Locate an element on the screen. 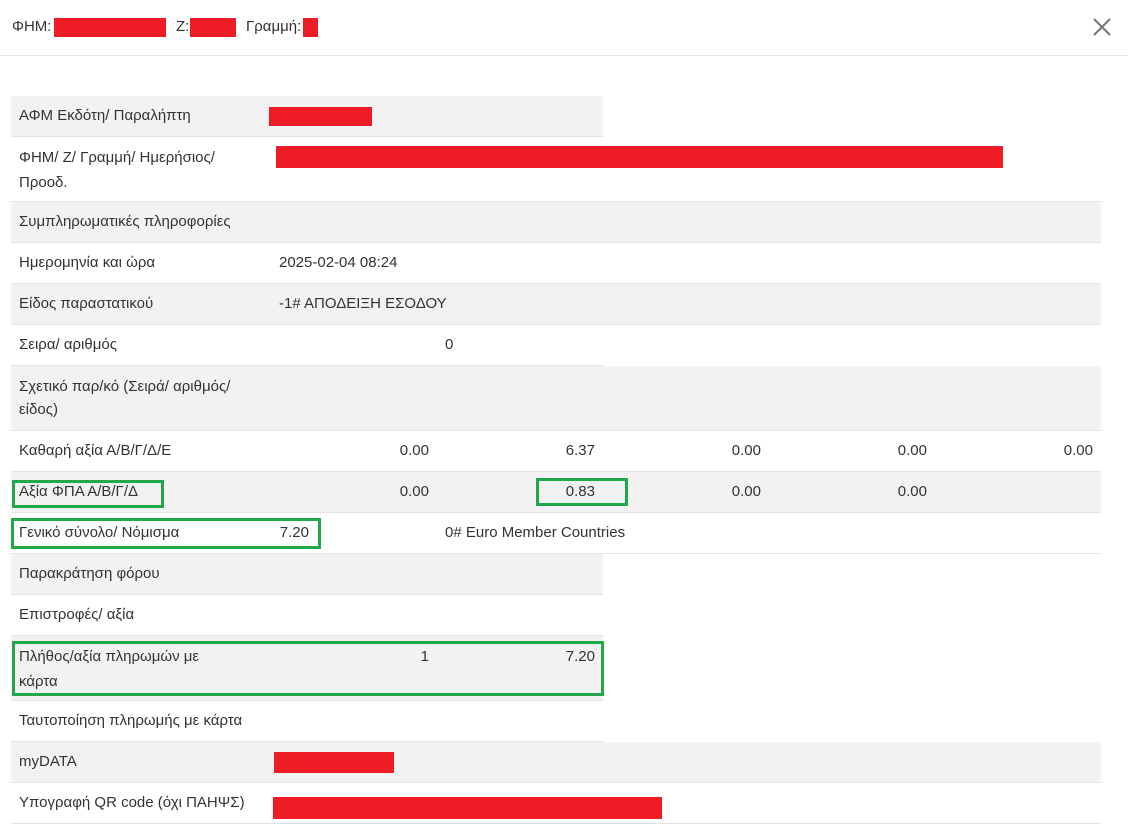 The width and height of the screenshot is (1128, 840). related-label-2: είδος) is located at coordinates (38, 409).